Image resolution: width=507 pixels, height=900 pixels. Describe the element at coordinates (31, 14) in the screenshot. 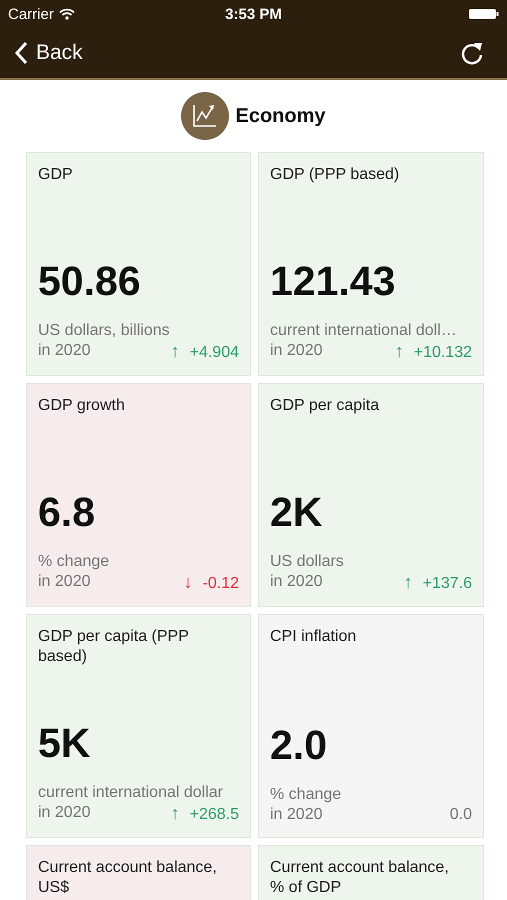

I see `carrier-name: Carrier` at that location.